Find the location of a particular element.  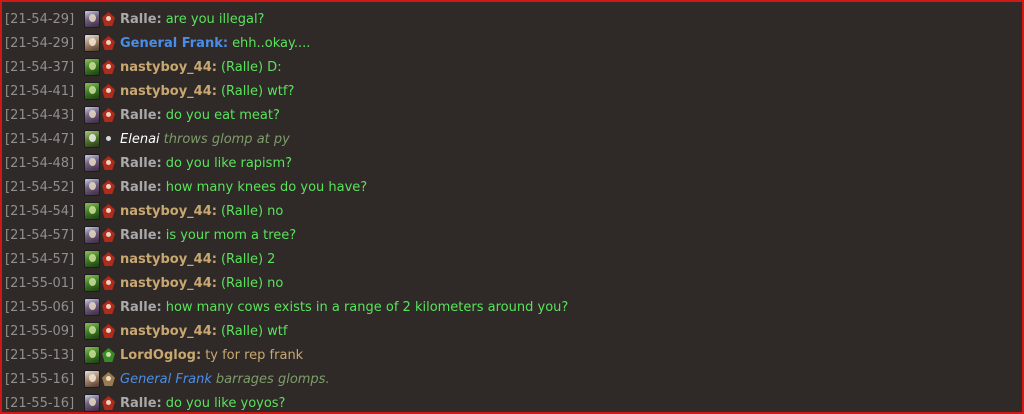

message-text: (Ralle) no is located at coordinates (252, 283).